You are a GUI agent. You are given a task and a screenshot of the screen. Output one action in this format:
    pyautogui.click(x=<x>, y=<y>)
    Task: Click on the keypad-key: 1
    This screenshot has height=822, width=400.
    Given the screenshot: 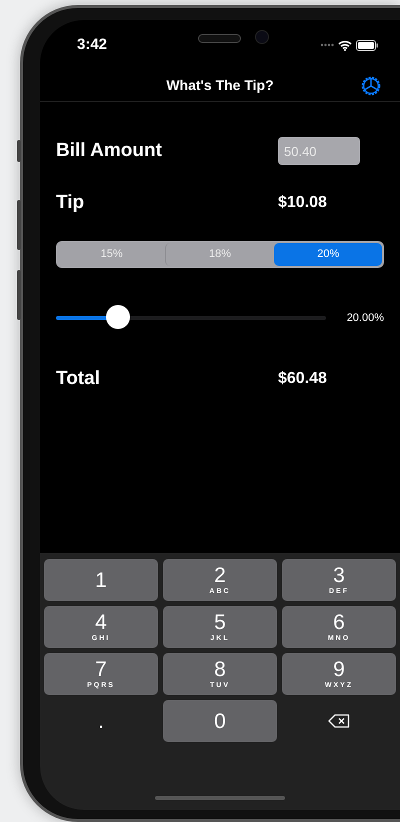 What is the action you would take?
    pyautogui.click(x=101, y=580)
    